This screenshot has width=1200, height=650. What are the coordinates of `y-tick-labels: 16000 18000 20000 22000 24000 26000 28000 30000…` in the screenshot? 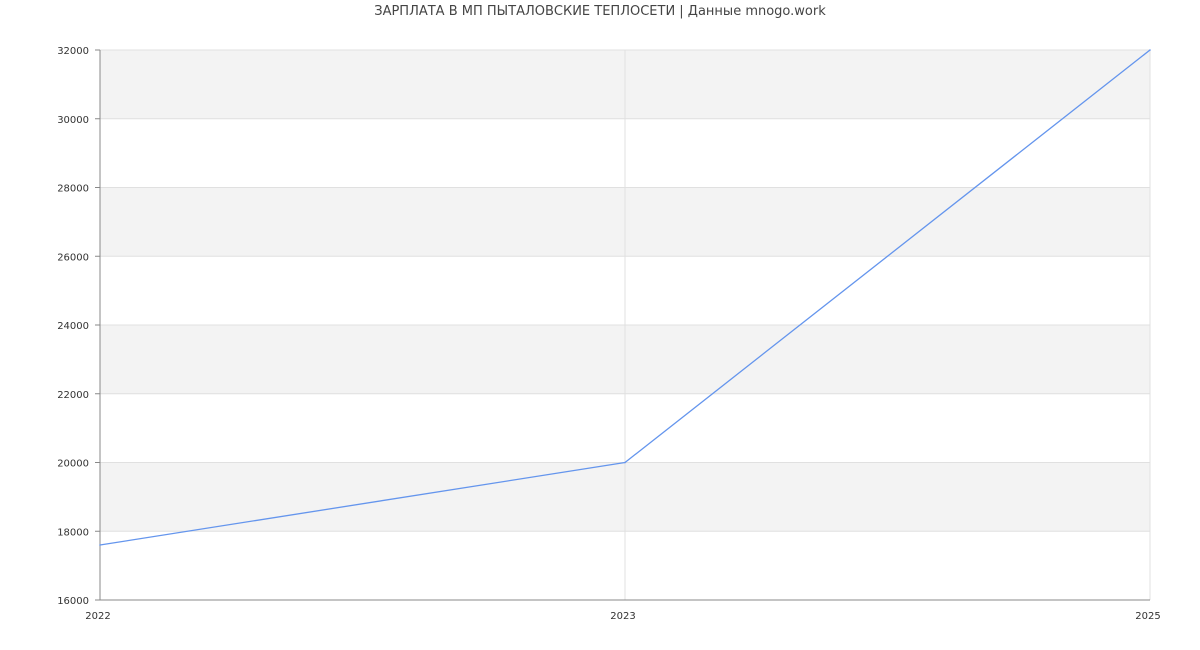 It's located at (73, 326).